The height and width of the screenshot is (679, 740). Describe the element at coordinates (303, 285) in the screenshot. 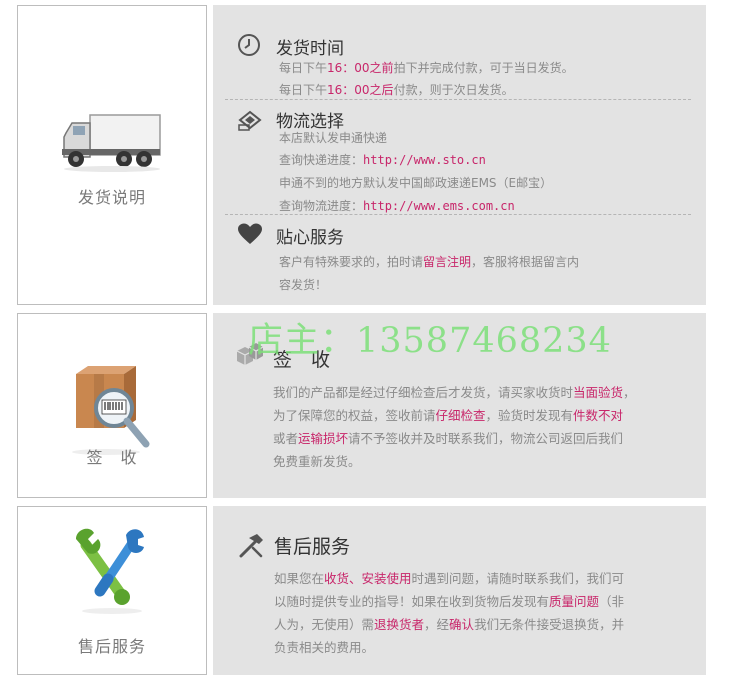

I see `service-line2: 容发货！` at that location.